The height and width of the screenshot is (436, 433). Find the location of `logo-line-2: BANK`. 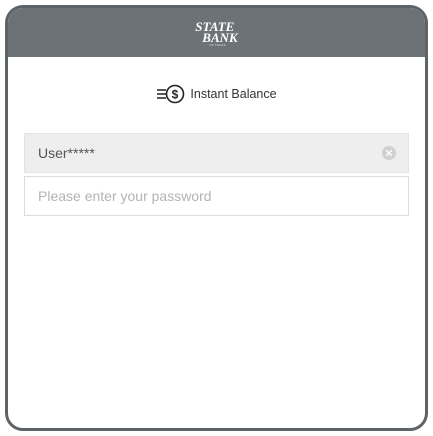

logo-line-2: BANK is located at coordinates (220, 37).